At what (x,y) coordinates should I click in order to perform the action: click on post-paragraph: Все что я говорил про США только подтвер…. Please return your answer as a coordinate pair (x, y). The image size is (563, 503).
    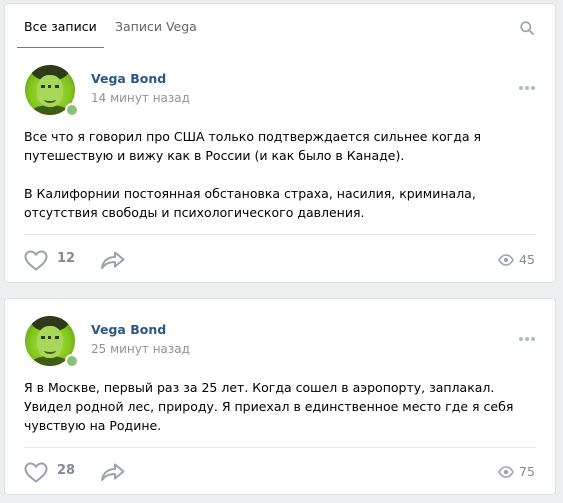
    Looking at the image, I should click on (253, 146).